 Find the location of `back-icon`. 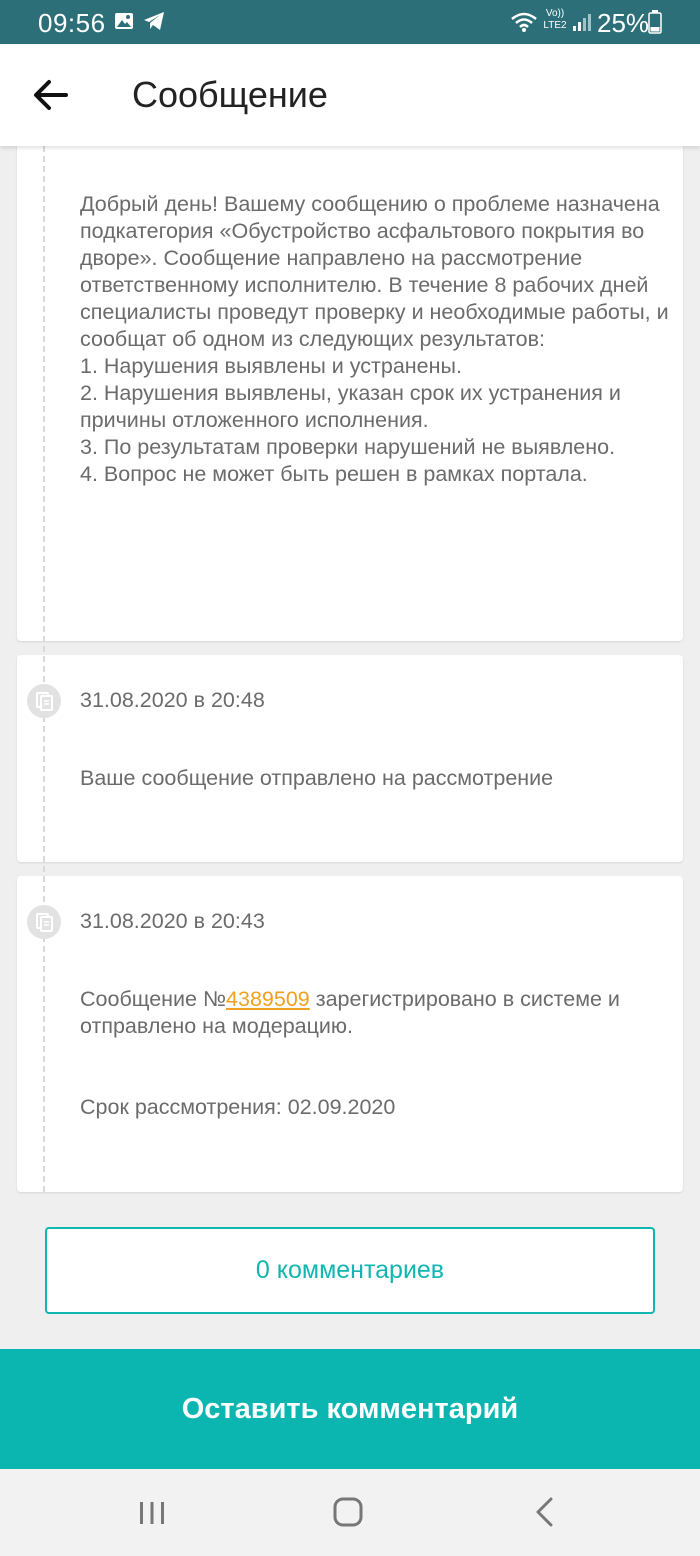

back-icon is located at coordinates (544, 1512).